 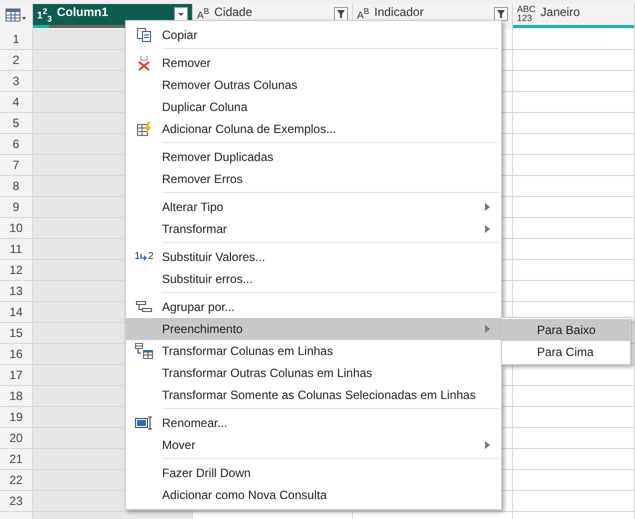 I want to click on row-number: 8, so click(x=16, y=186).